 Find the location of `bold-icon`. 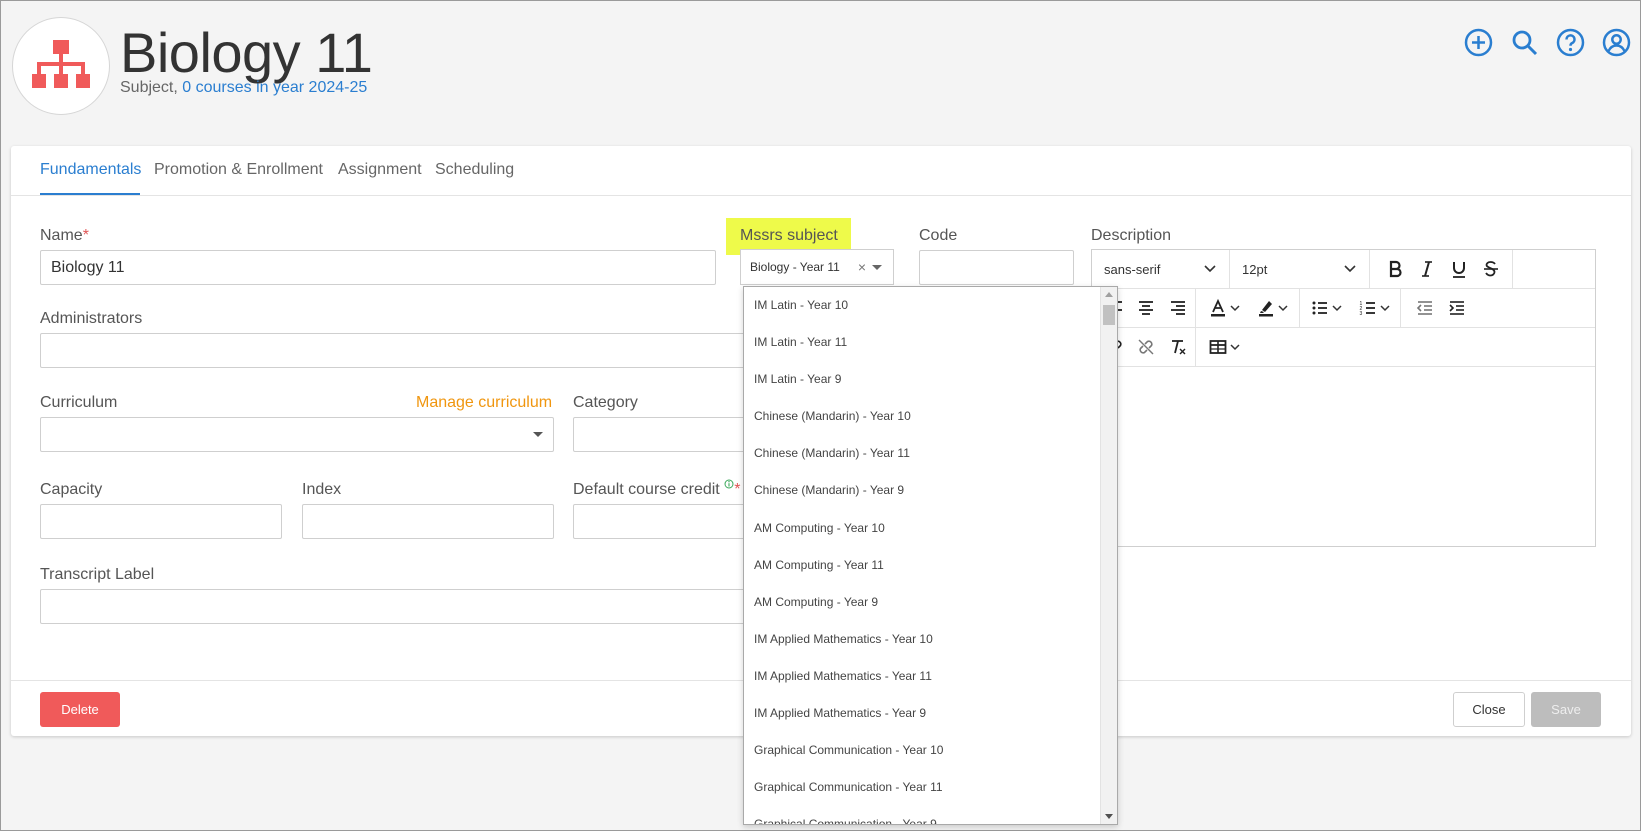

bold-icon is located at coordinates (1395, 269).